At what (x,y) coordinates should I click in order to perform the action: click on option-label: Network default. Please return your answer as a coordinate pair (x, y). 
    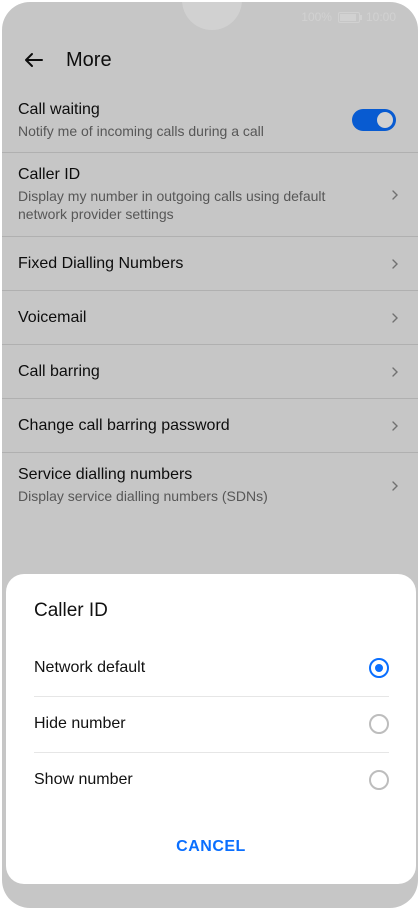
    Looking at the image, I should click on (90, 667).